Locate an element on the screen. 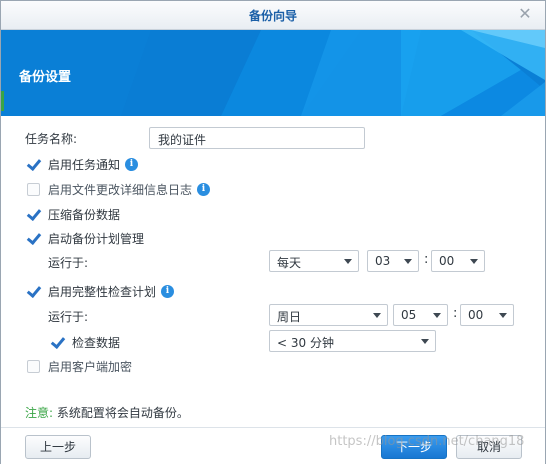  title-bar: 备份向导 ✕ is located at coordinates (273, 15).